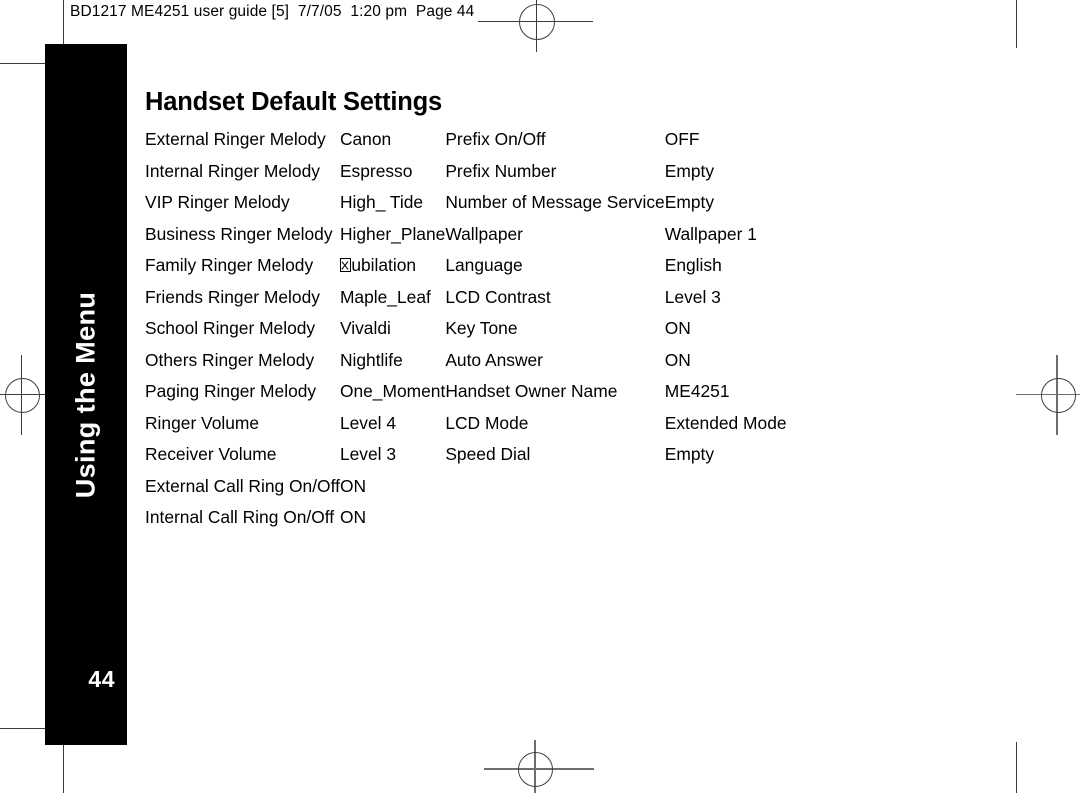 This screenshot has width=1080, height=793. Describe the element at coordinates (232, 170) in the screenshot. I see `setting-label: Internal Ringer Melody` at that location.